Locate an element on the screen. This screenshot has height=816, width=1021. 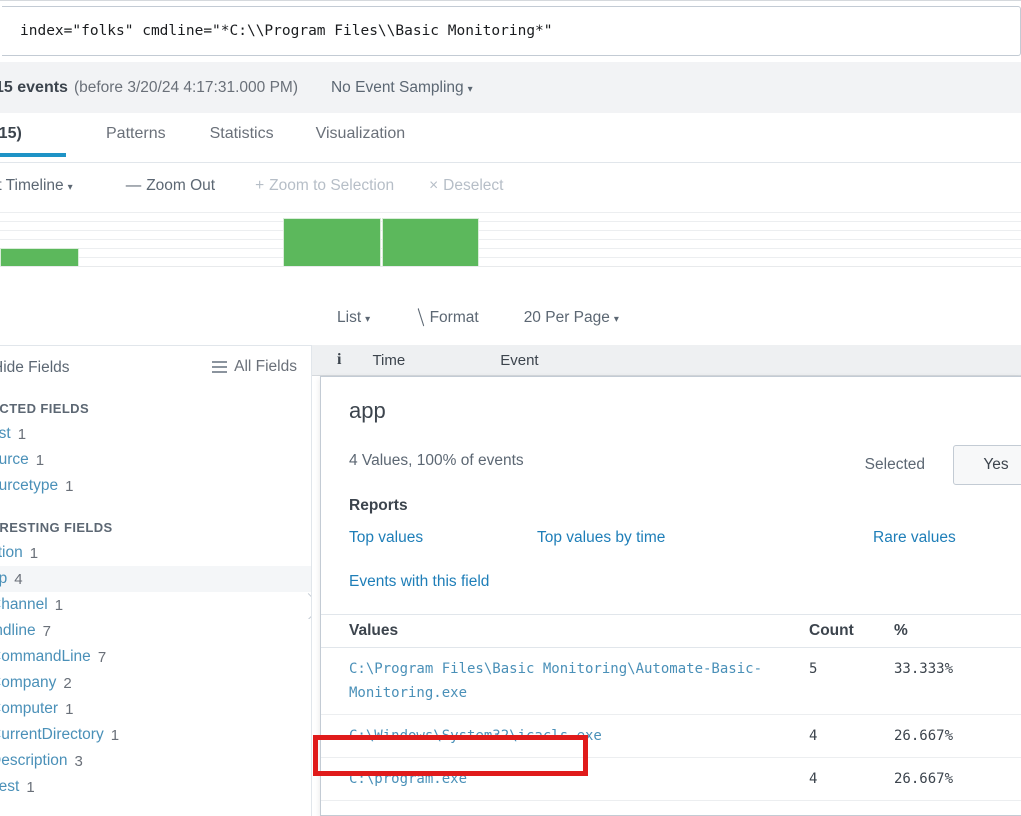
sidebar-field-label: ost is located at coordinates (5, 433).